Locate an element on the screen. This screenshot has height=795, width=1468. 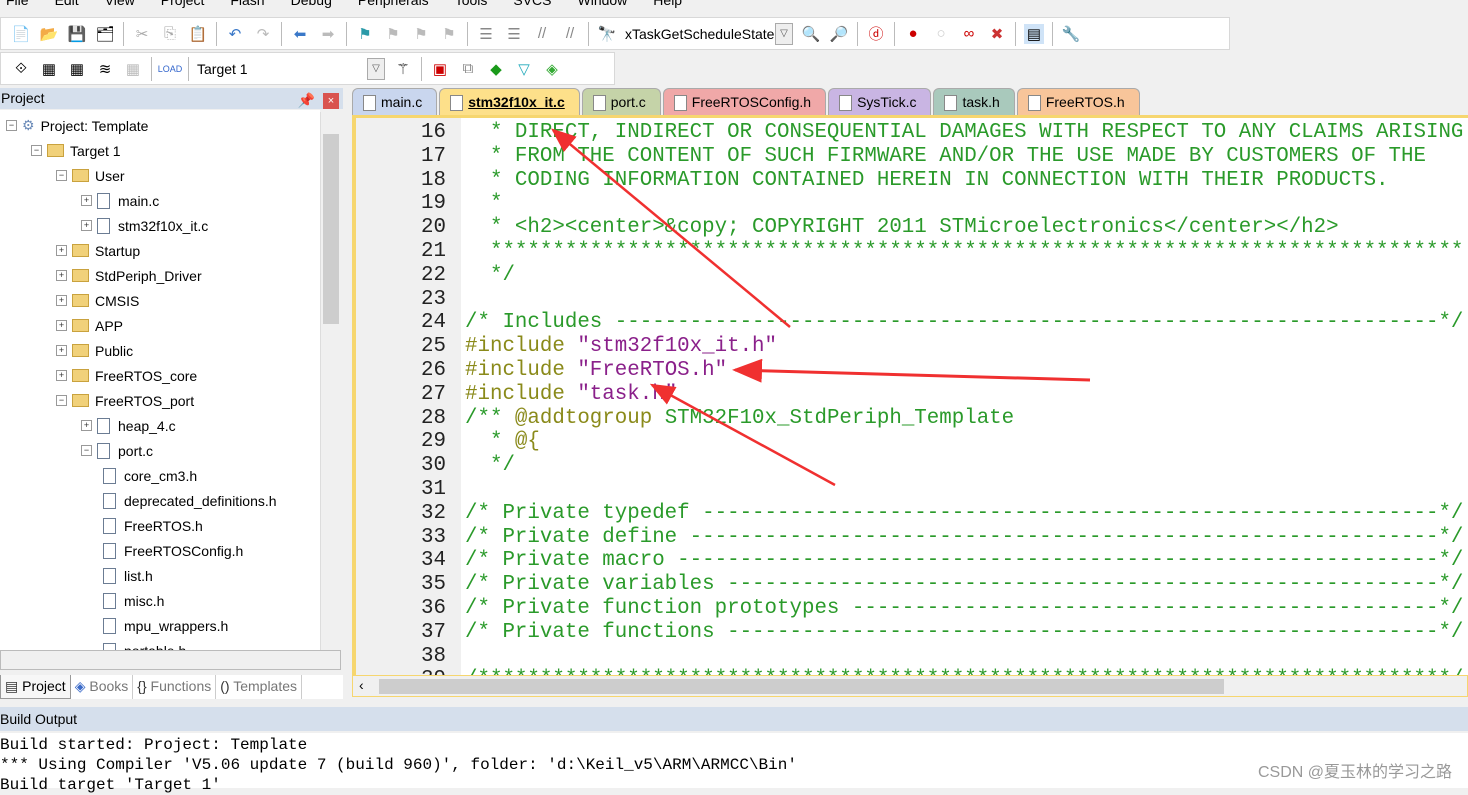
pin-icon: 📌 is located at coordinates (306, 100).